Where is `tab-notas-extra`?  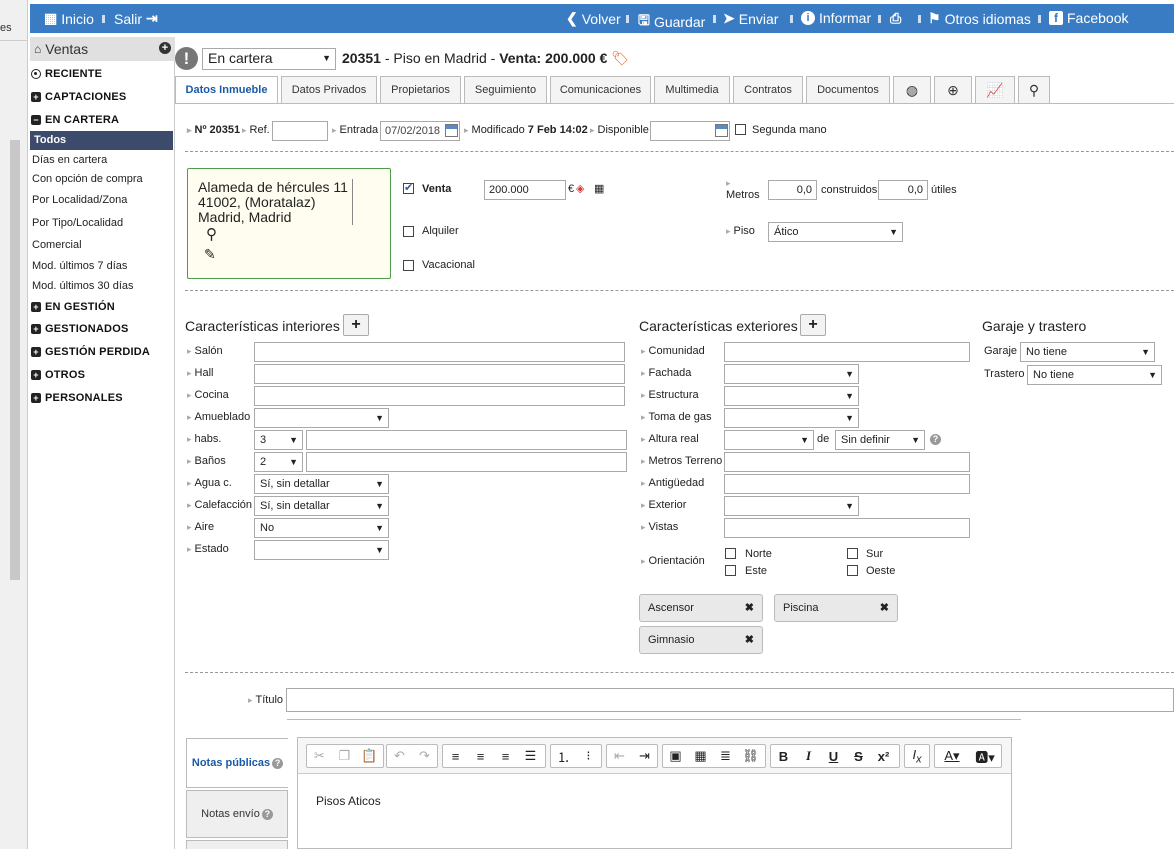
tab-notas-extra is located at coordinates (237, 844).